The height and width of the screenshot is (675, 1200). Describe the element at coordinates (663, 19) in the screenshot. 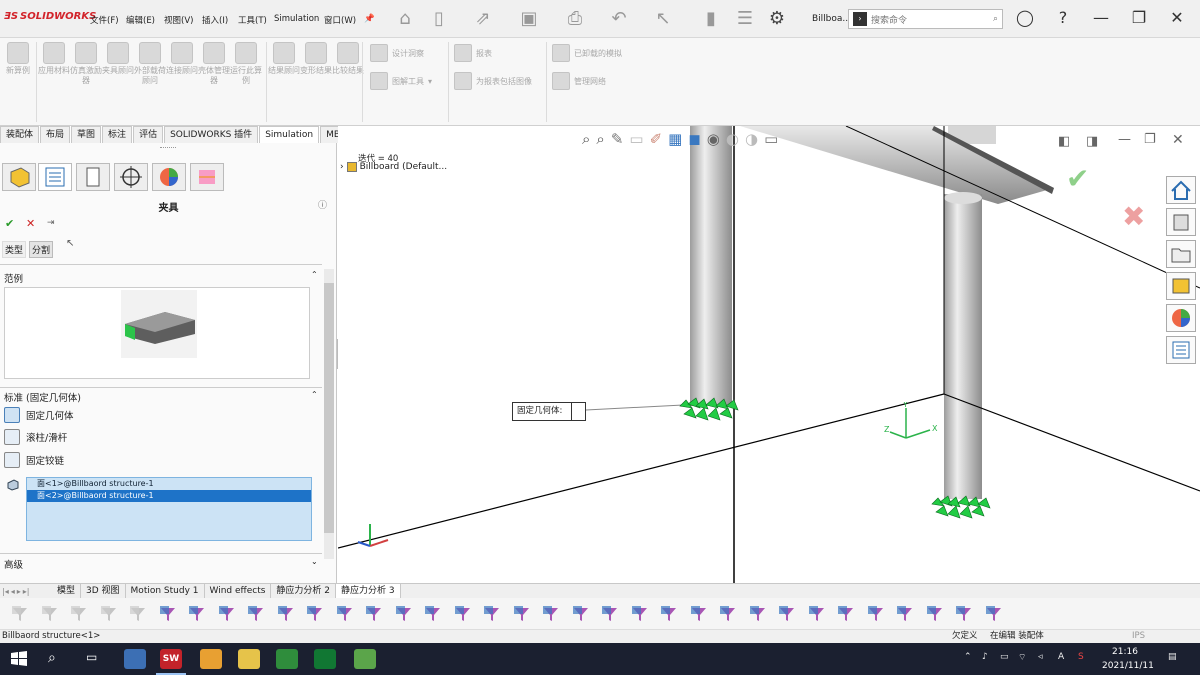

I see `select-icon: ↖` at that location.